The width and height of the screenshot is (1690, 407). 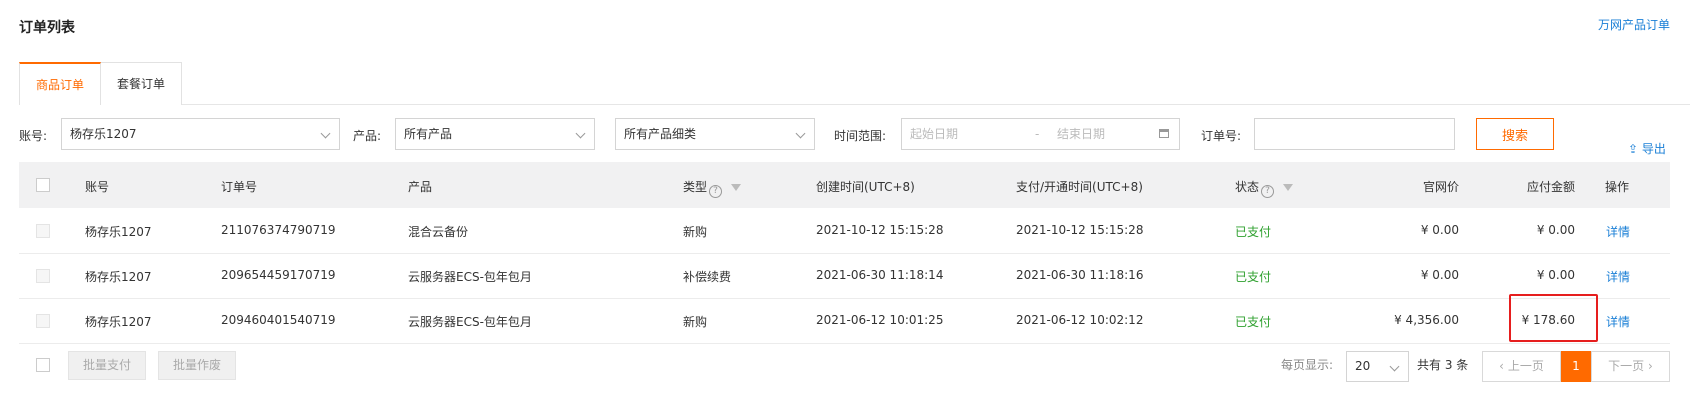 I want to click on start-date-input: 起始日期, so click(x=934, y=134).